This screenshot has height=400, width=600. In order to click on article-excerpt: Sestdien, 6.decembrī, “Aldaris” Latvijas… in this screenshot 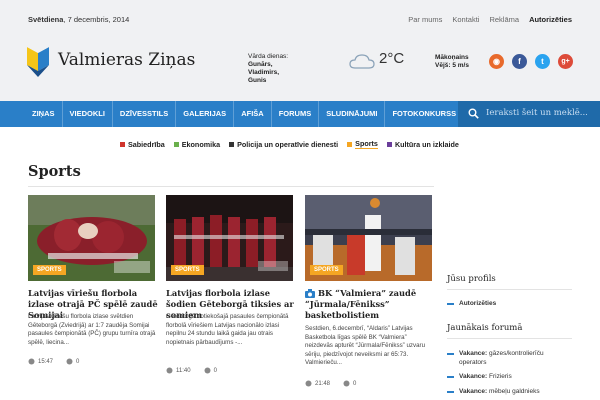, I will do `click(365, 346)`.